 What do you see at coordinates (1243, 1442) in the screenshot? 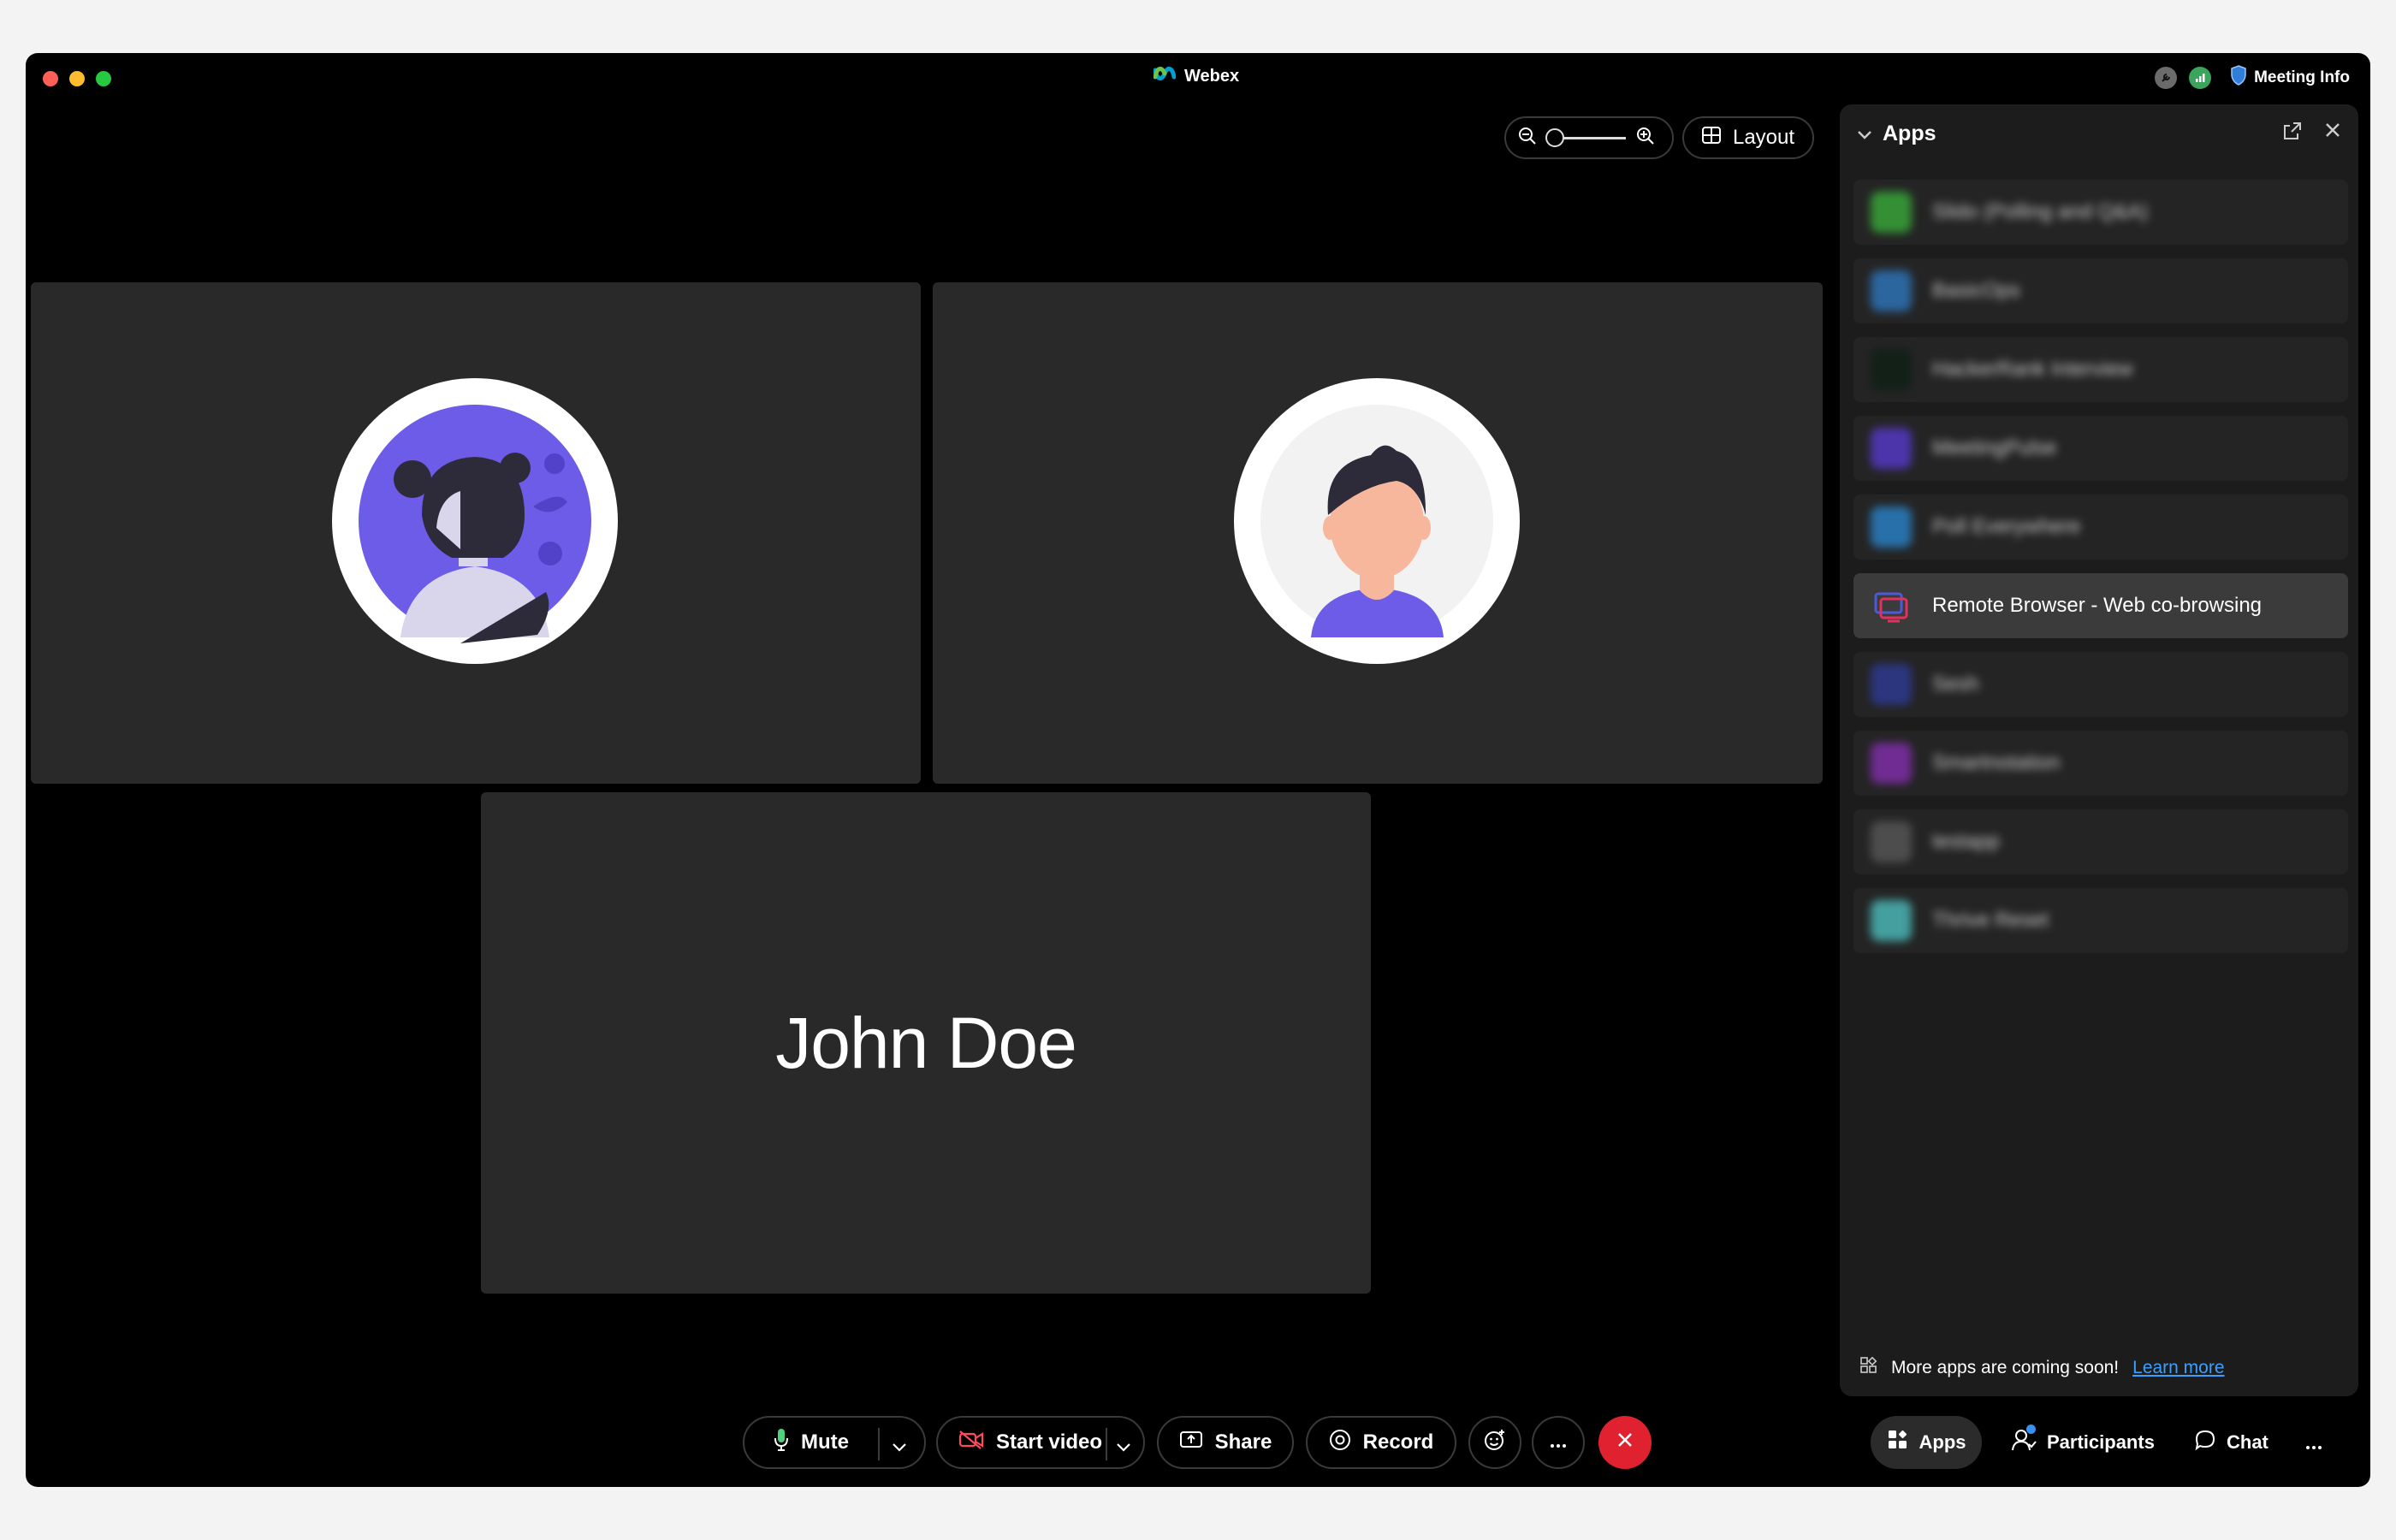
I see `share-label: Share` at bounding box center [1243, 1442].